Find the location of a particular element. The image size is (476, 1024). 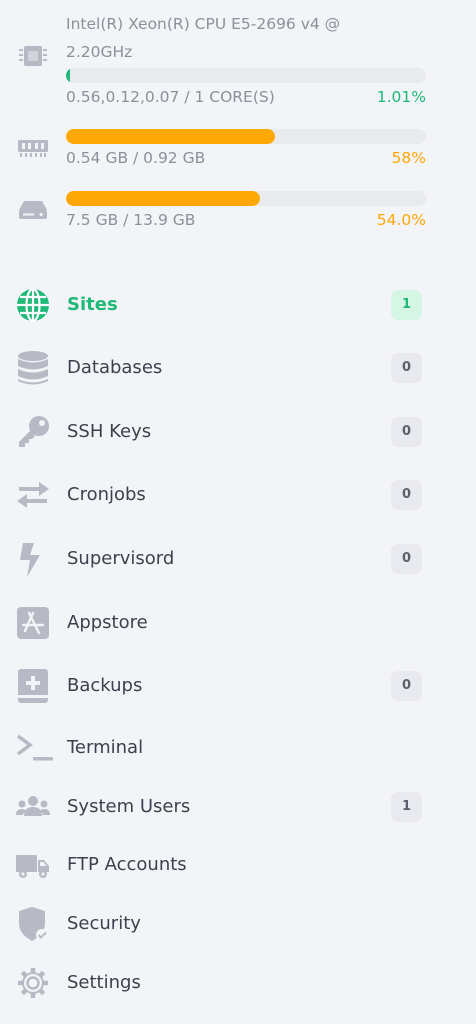

nav-item-ssh-keys: SSH Keys 0 is located at coordinates (238, 432).